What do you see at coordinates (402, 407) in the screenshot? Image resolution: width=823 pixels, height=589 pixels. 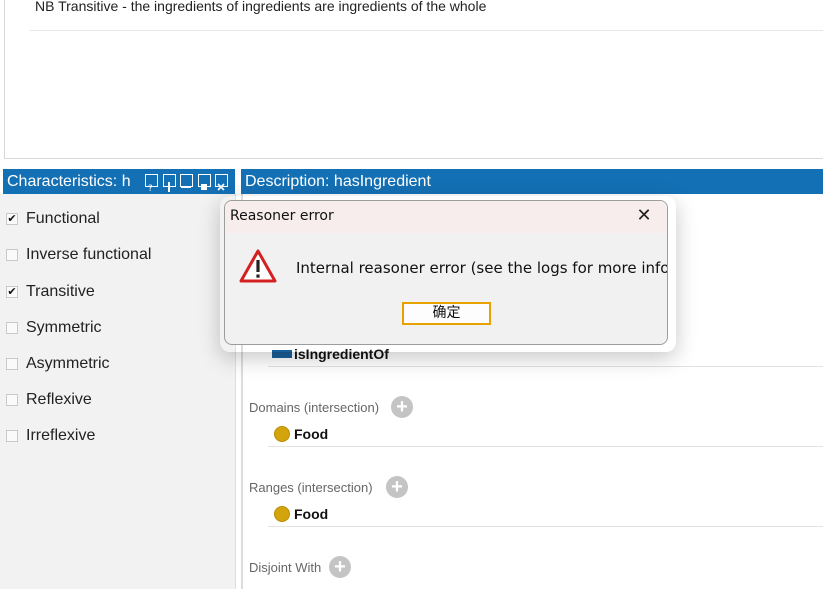 I see `add-domain-button: +` at bounding box center [402, 407].